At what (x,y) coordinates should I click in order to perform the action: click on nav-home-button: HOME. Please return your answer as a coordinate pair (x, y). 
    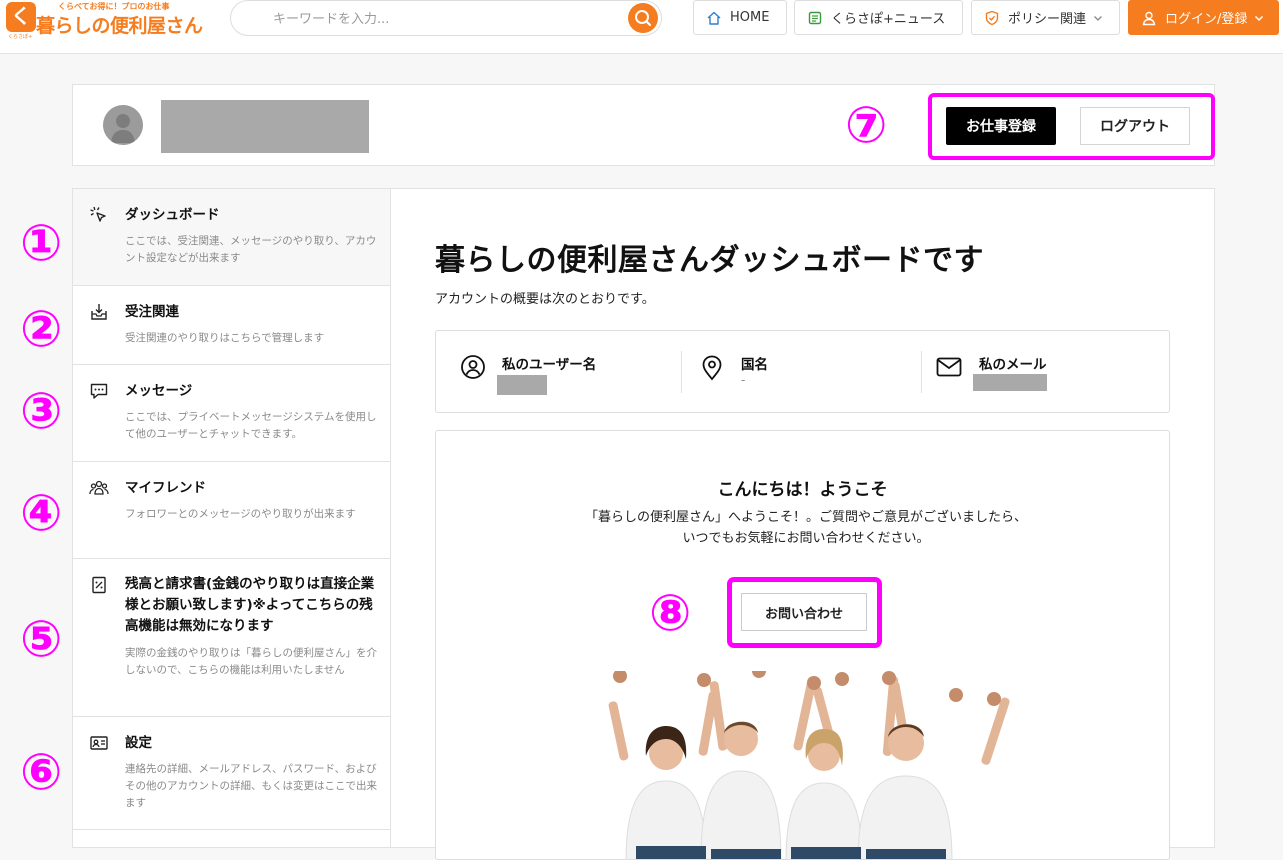
    Looking at the image, I should click on (740, 17).